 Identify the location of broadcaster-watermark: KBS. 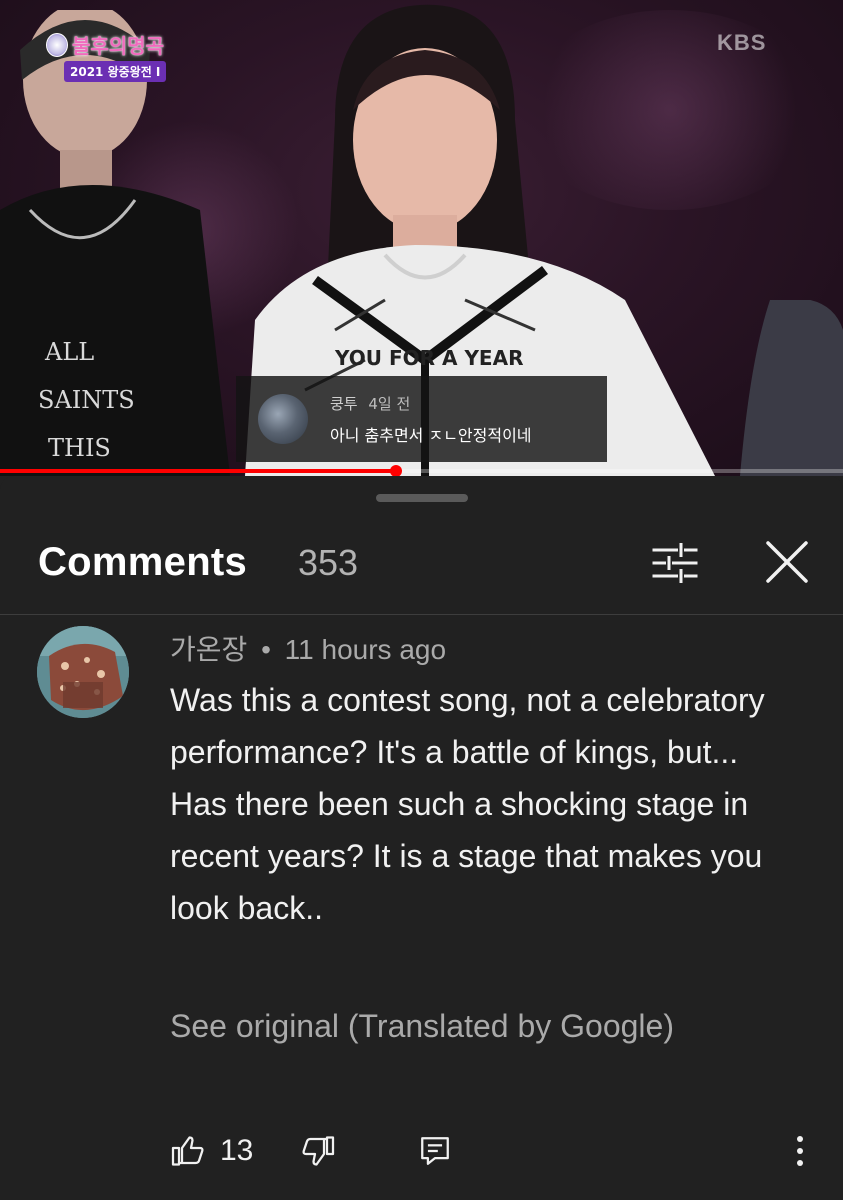
(742, 42).